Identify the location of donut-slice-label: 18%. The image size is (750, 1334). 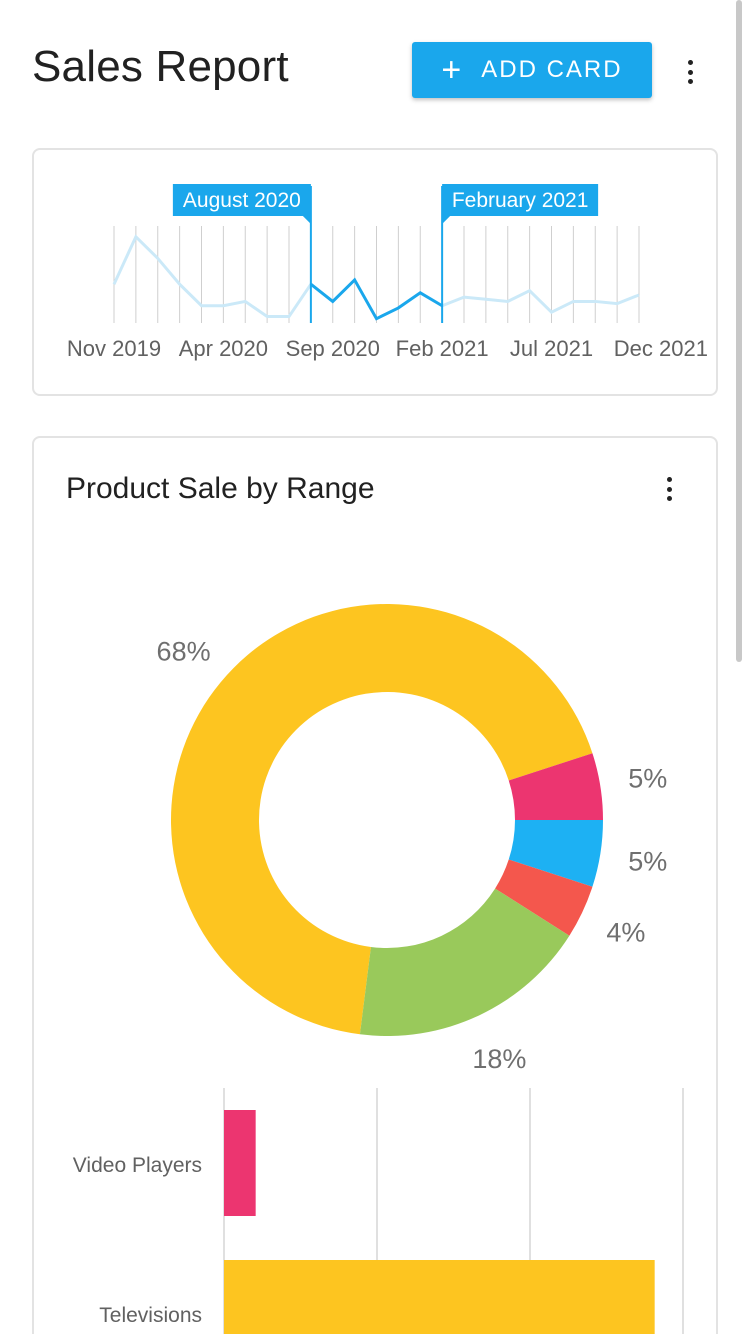
(499, 1059).